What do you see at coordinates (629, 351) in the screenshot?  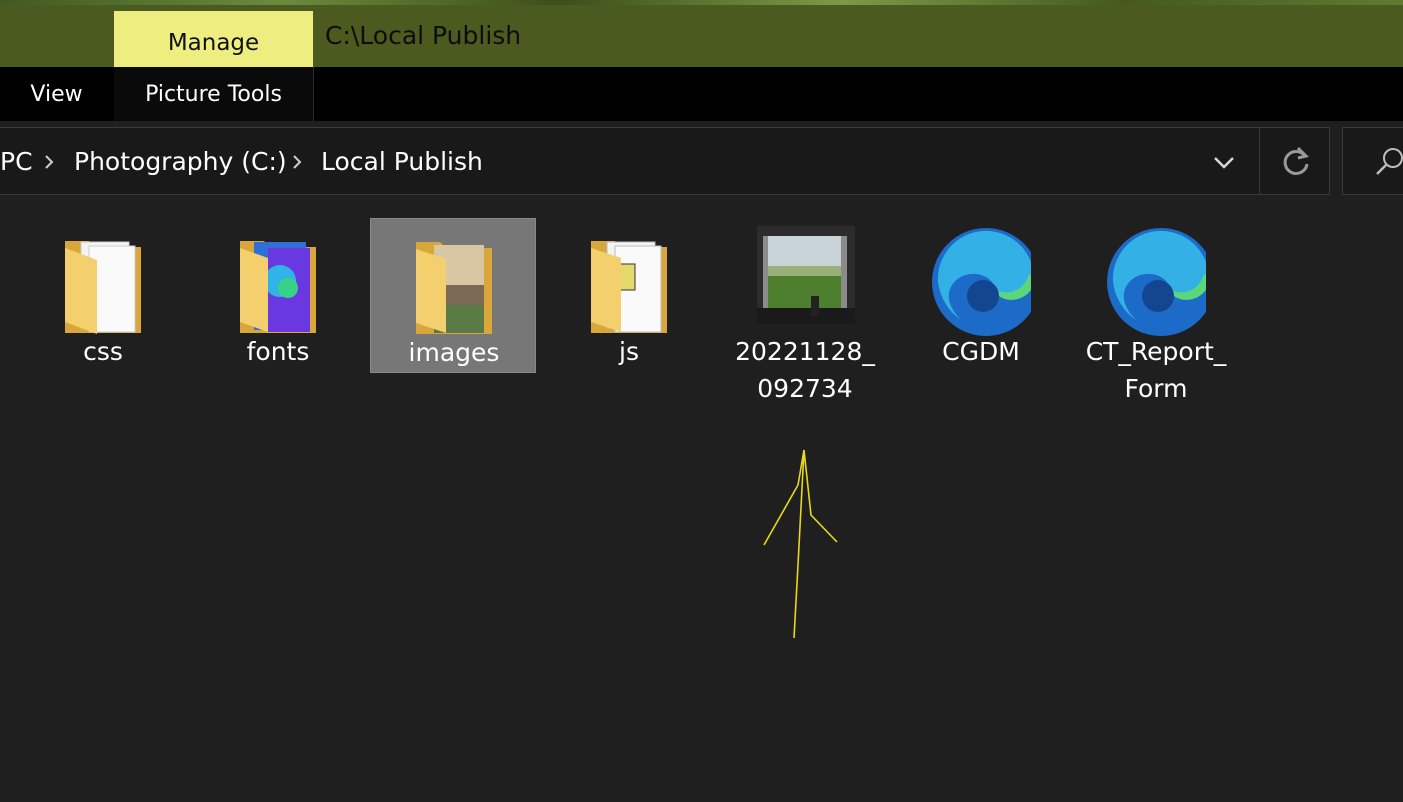 I see `file-label: js` at bounding box center [629, 351].